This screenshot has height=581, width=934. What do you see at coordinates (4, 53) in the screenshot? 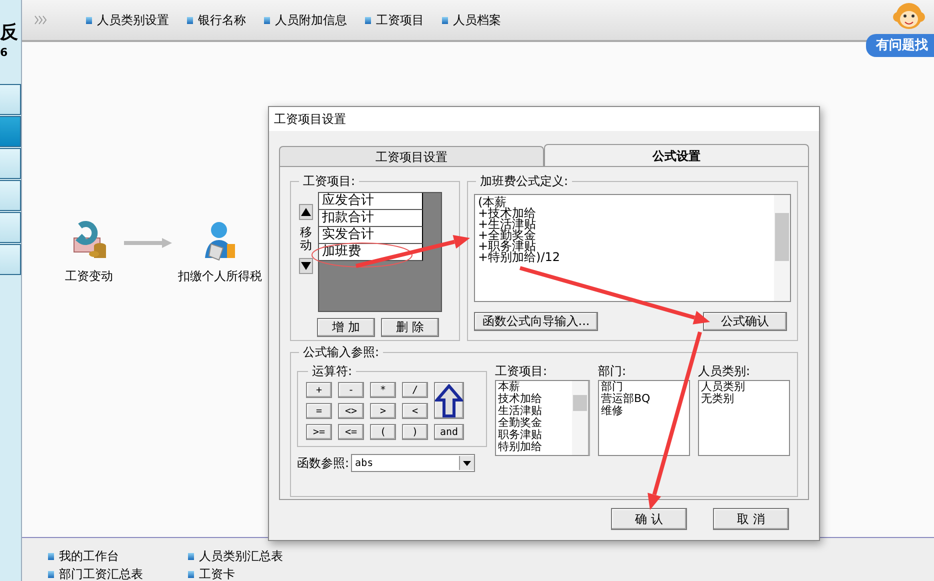
I see `number-fragment: 6` at bounding box center [4, 53].